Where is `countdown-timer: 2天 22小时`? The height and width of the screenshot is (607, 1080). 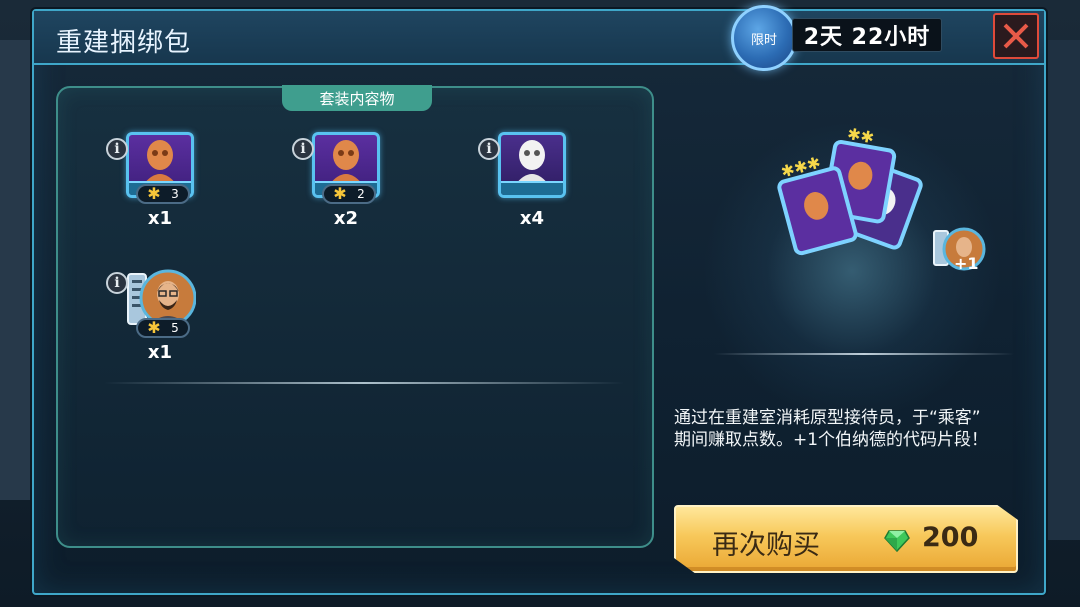 countdown-timer: 2天 22小时 is located at coordinates (867, 35).